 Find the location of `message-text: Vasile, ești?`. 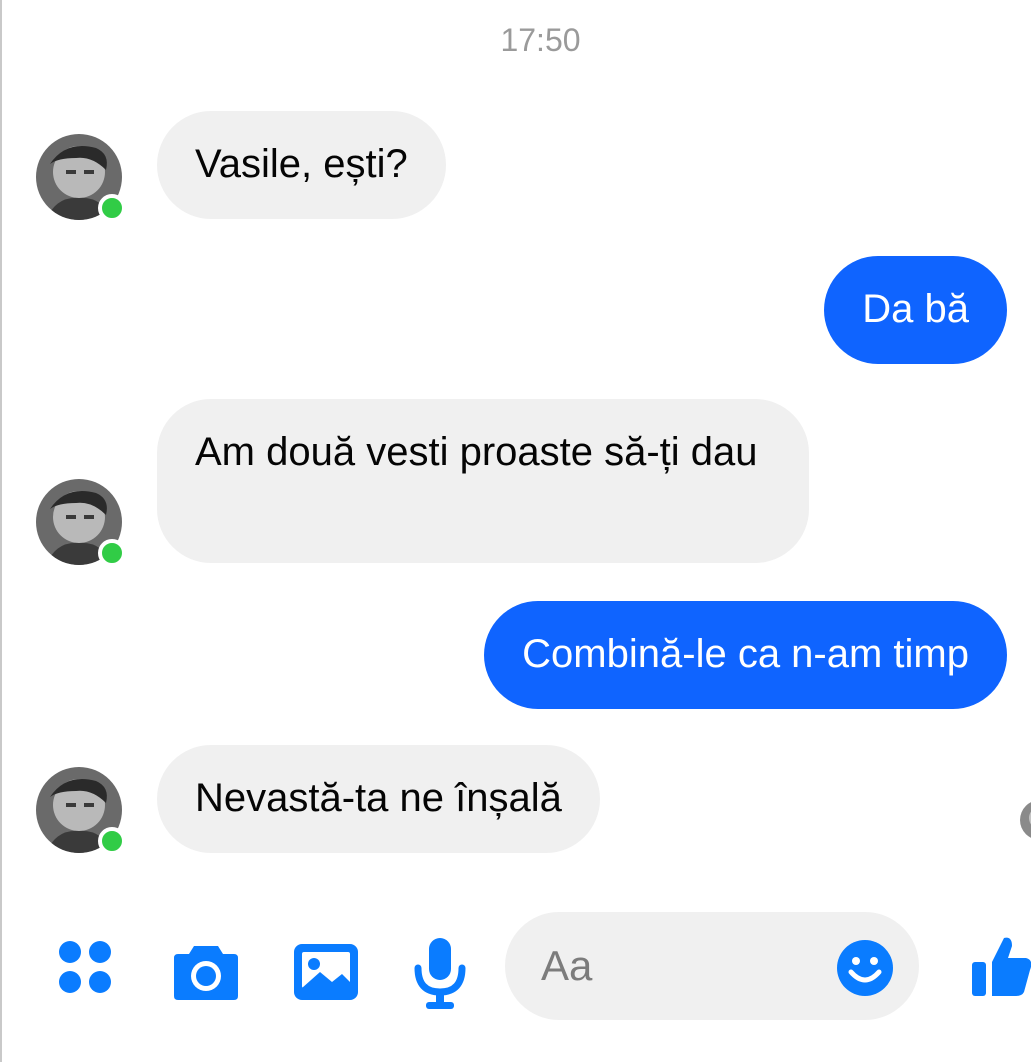

message-text: Vasile, ești? is located at coordinates (301, 164).